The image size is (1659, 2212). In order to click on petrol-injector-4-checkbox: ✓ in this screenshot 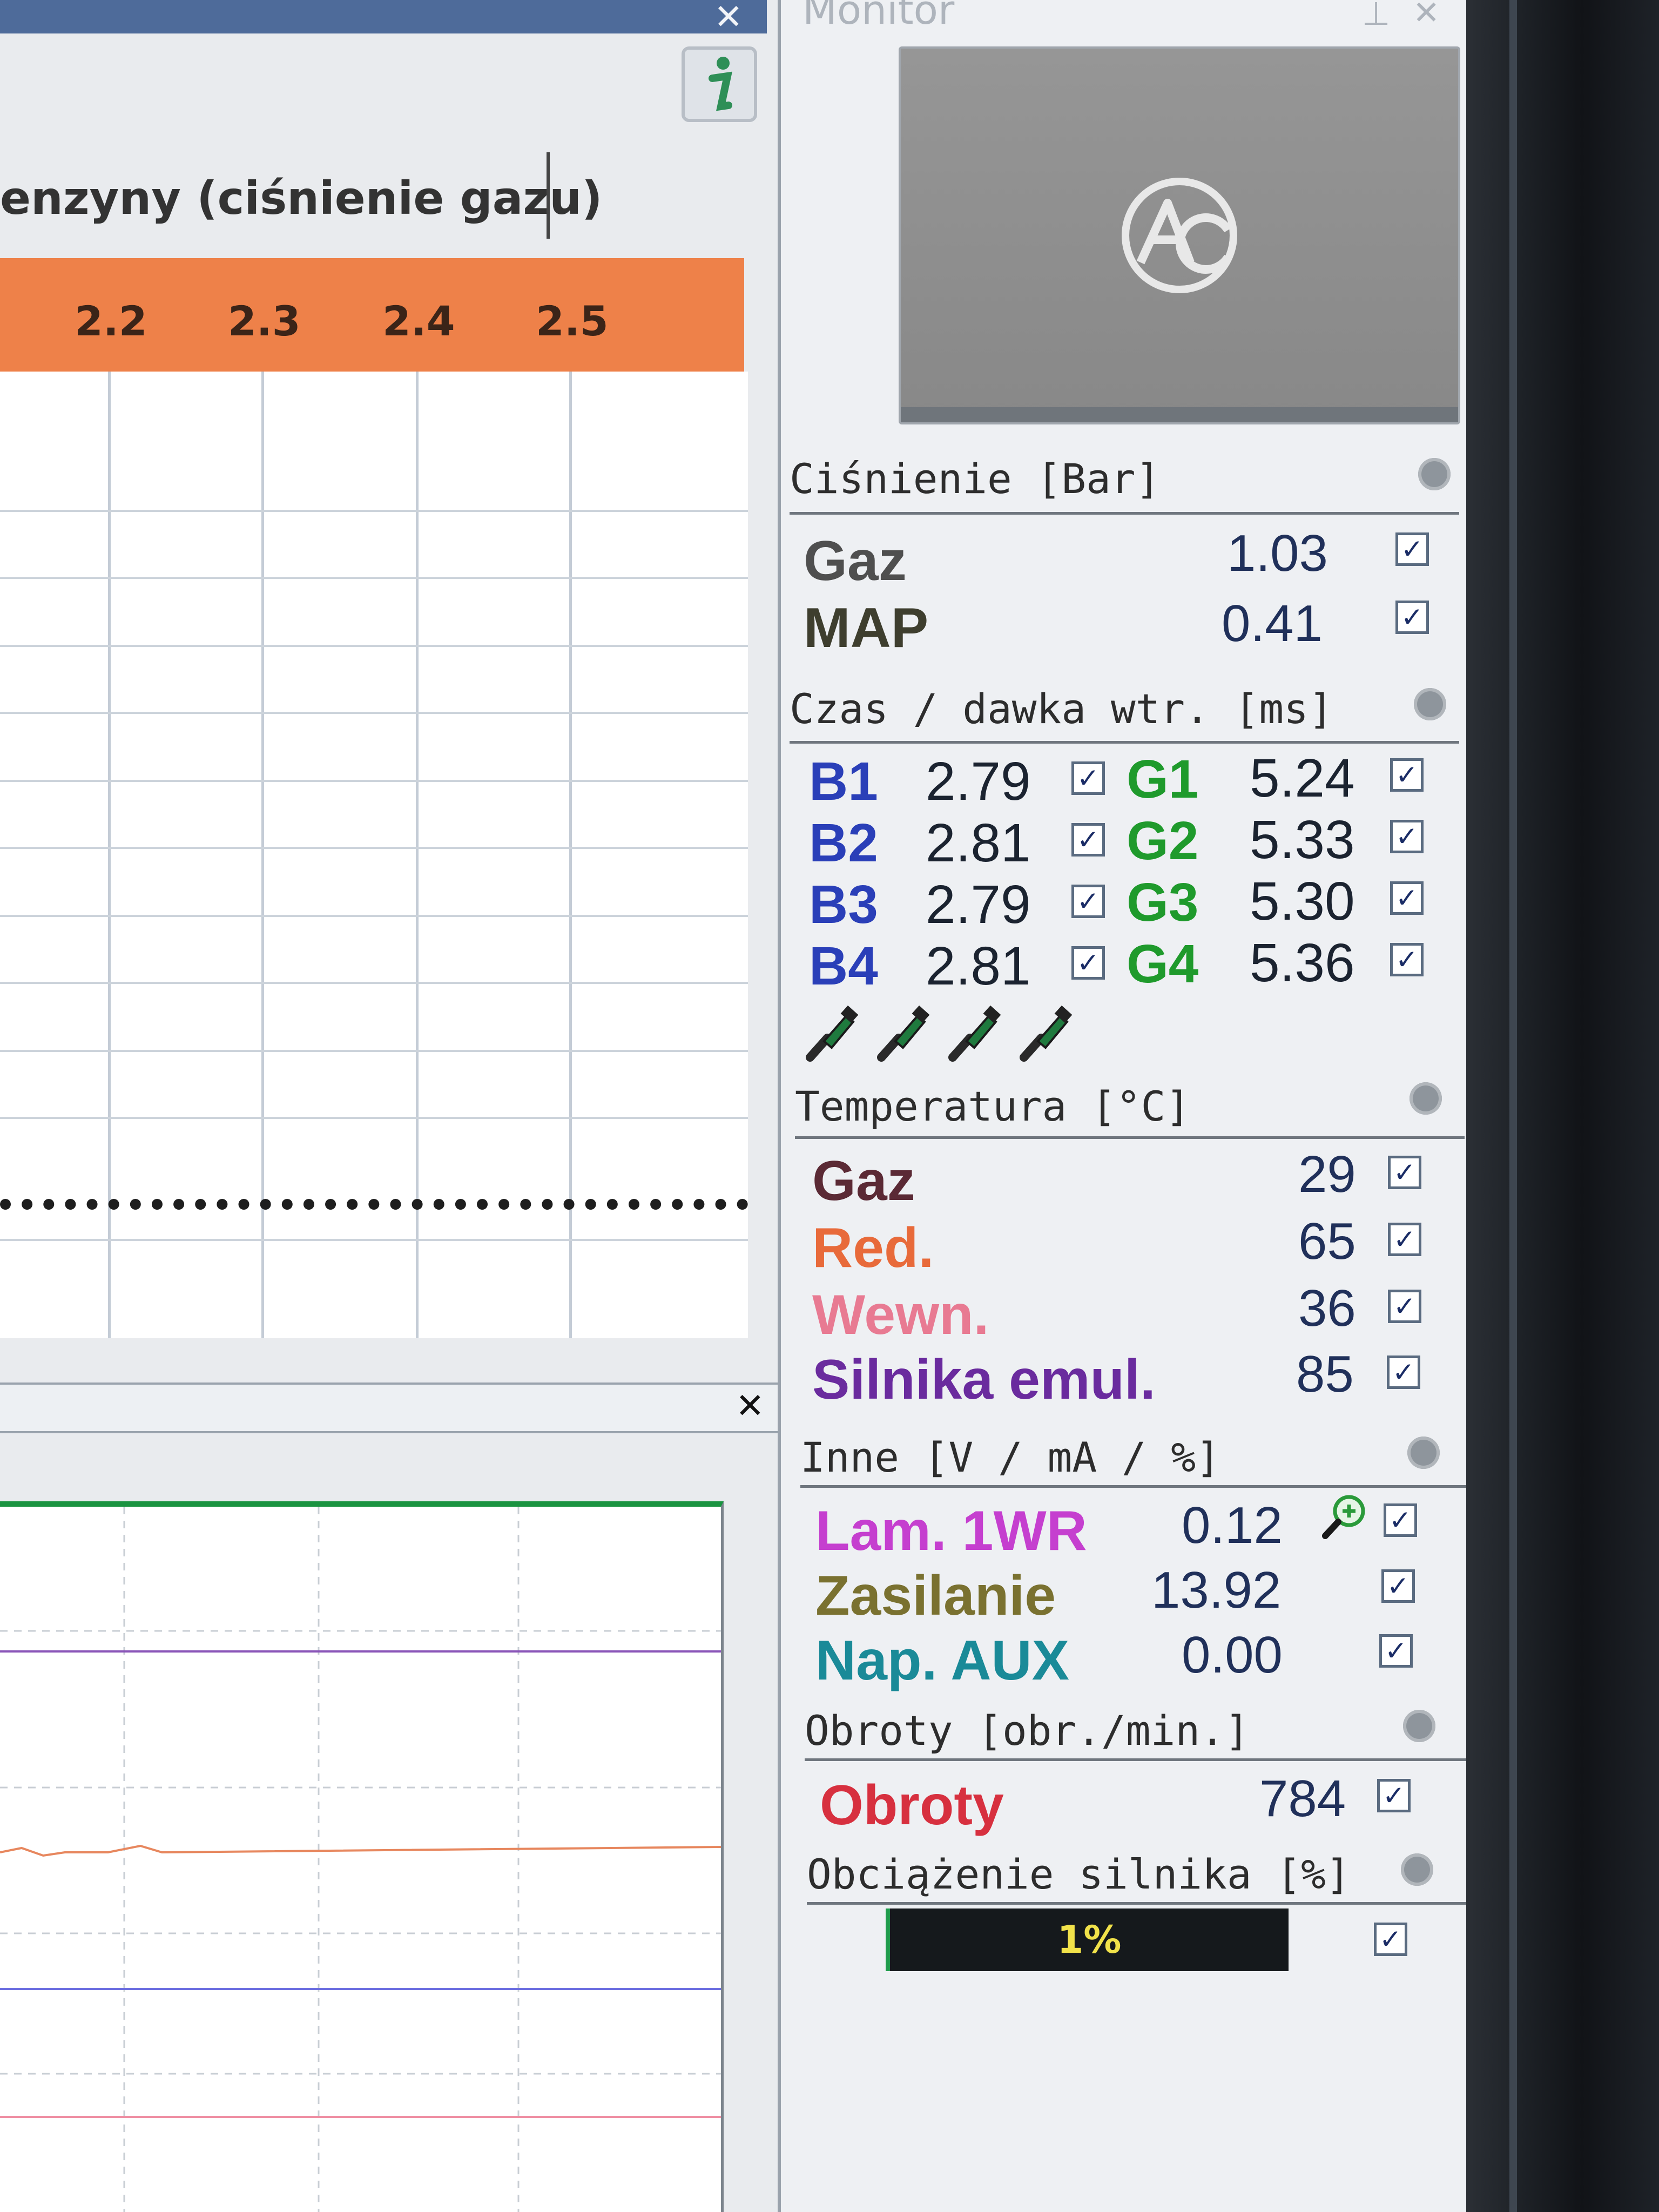, I will do `click(1088, 963)`.